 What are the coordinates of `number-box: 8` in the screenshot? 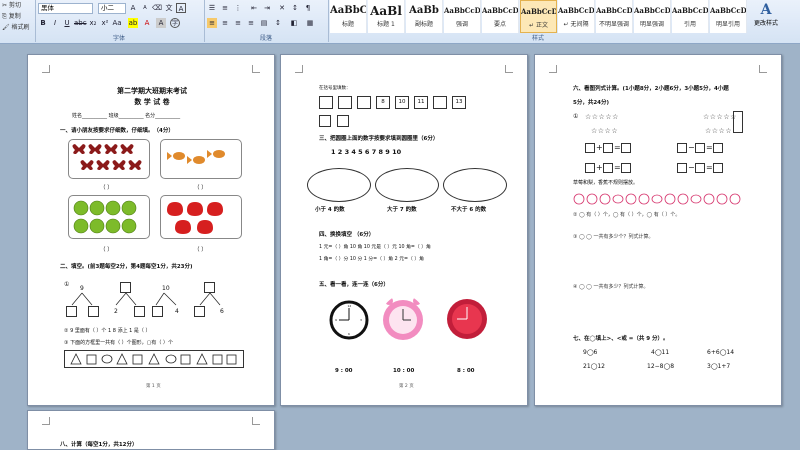 It's located at (383, 102).